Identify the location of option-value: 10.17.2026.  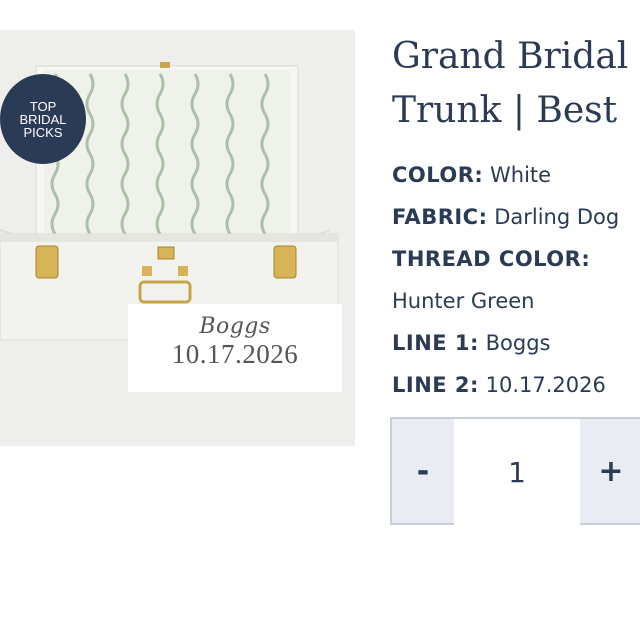
(545, 385).